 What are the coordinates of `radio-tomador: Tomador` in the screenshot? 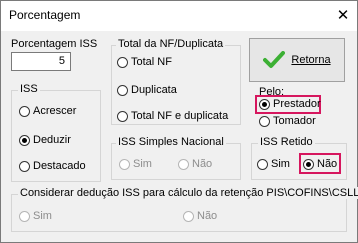 It's located at (287, 121).